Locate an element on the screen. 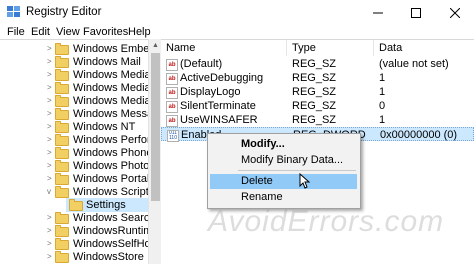  column-header-name: Name is located at coordinates (224, 48).